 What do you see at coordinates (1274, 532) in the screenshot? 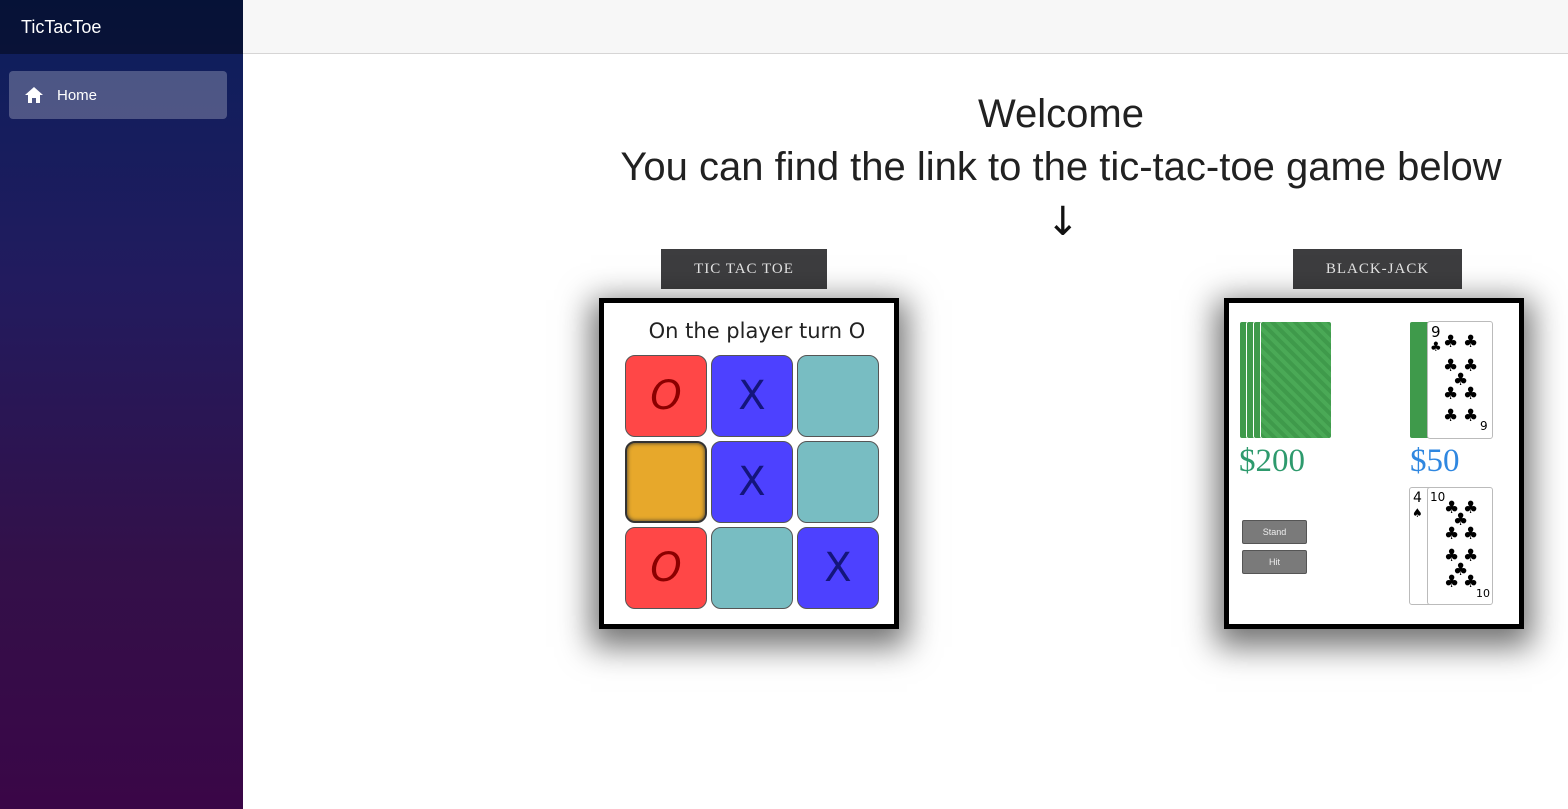
I see `stand-button: Stand` at bounding box center [1274, 532].